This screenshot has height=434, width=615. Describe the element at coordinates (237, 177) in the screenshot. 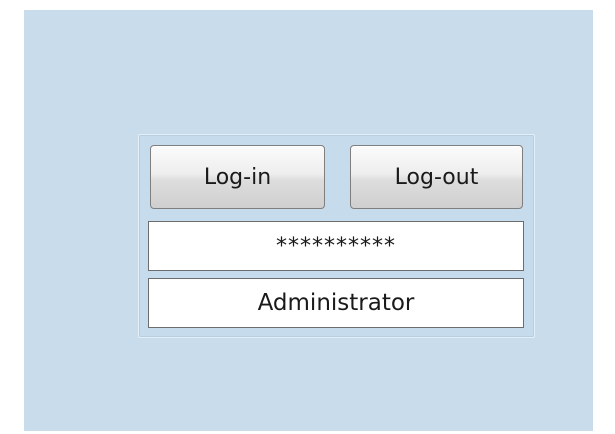

I see `login-button: Log-in` at that location.